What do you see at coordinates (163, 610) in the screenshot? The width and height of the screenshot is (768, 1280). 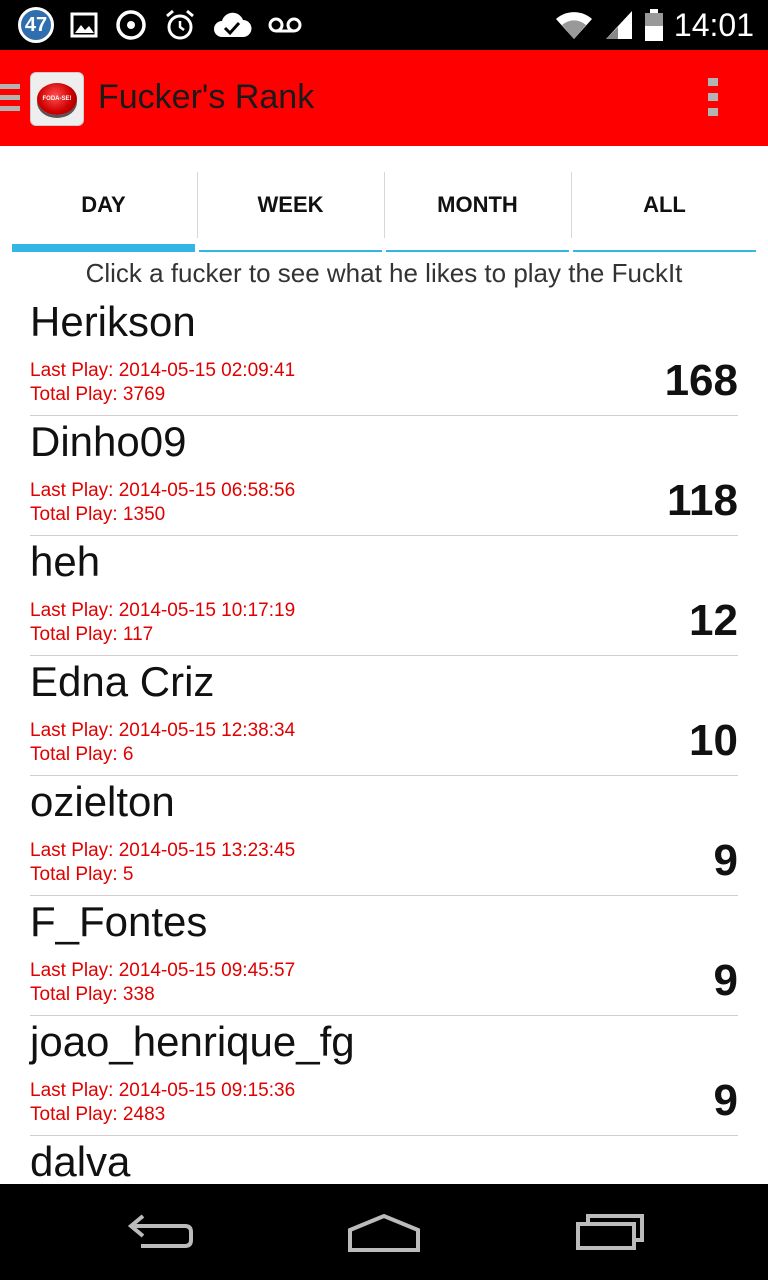 I see `last-play: Last Play: 2014-05-15 10:17:19` at bounding box center [163, 610].